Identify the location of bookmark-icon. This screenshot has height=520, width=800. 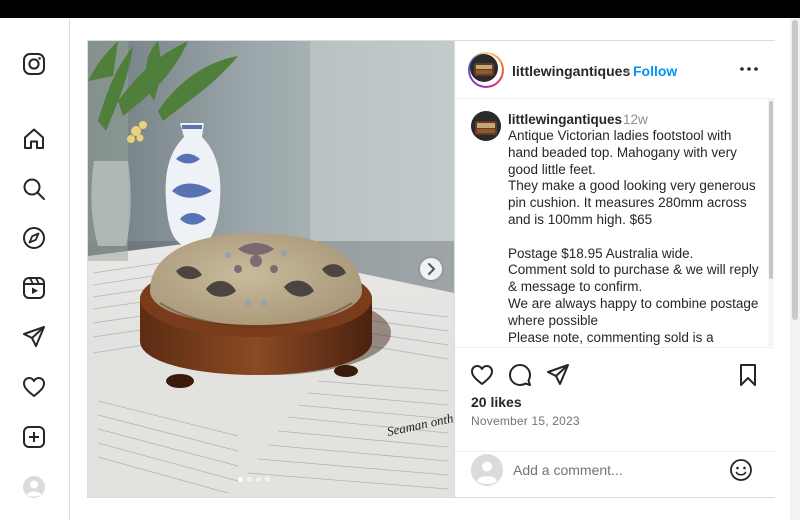
(748, 375).